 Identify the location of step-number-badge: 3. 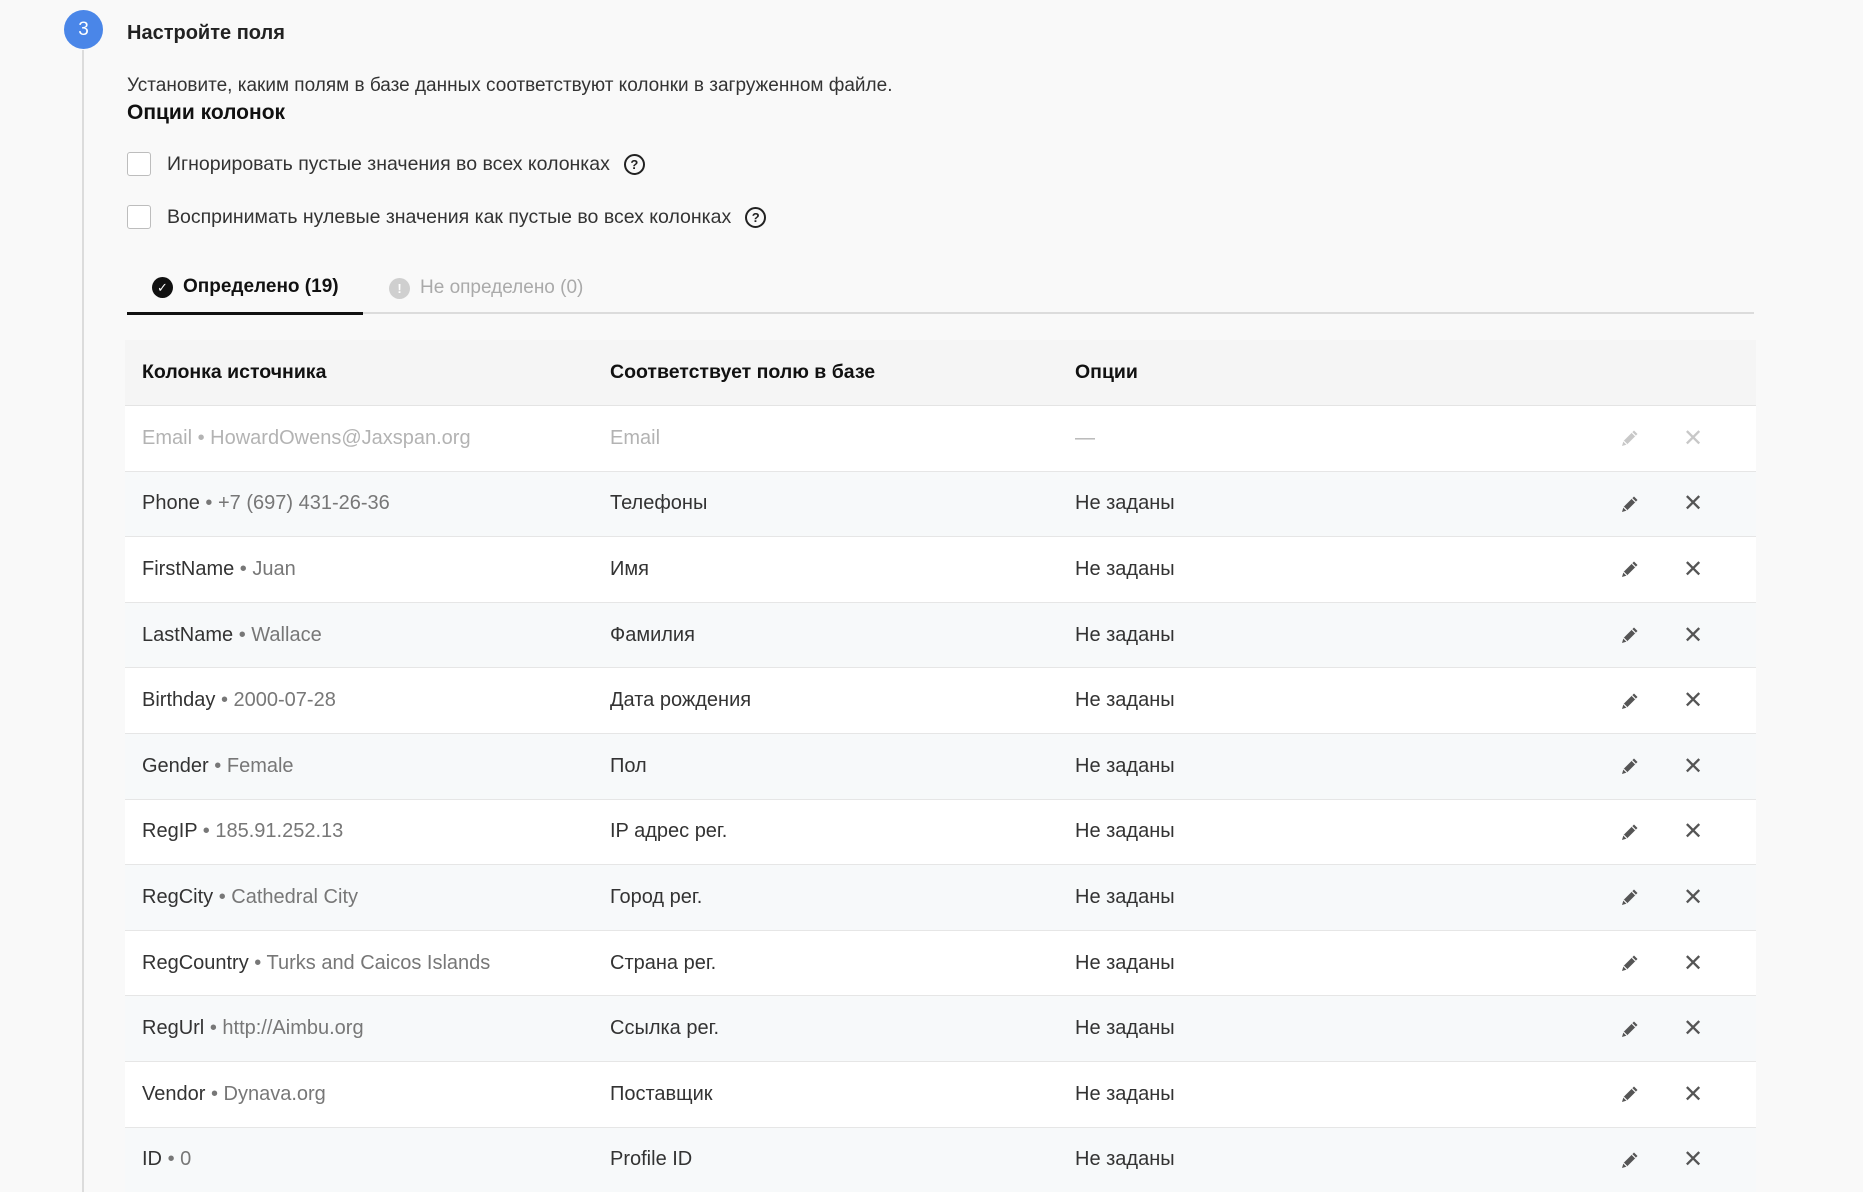
(83, 29).